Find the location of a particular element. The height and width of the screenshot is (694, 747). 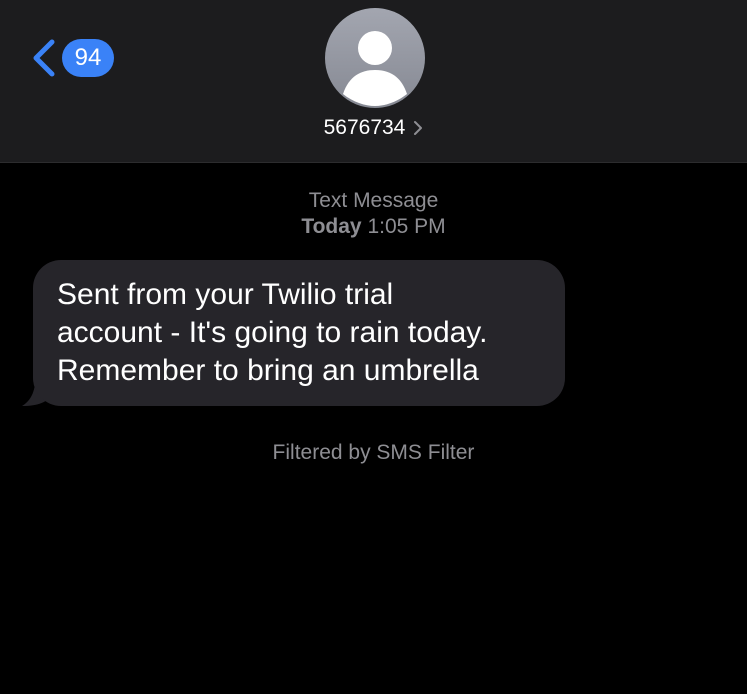

message-timestamp-header: Text Message Today 1:05 PM is located at coordinates (373, 214).